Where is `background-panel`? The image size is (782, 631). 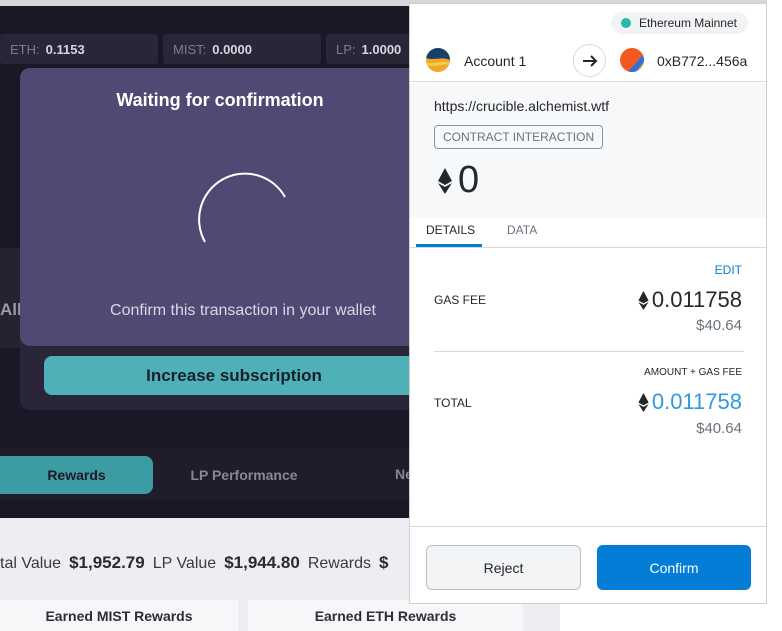 background-panel is located at coordinates (10, 298).